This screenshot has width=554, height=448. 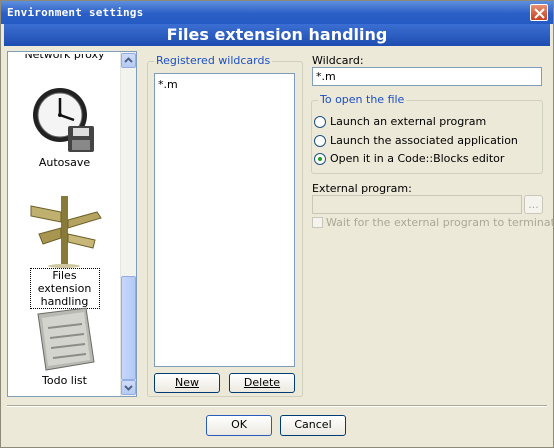 I want to click on close-icon, so click(x=539, y=13).